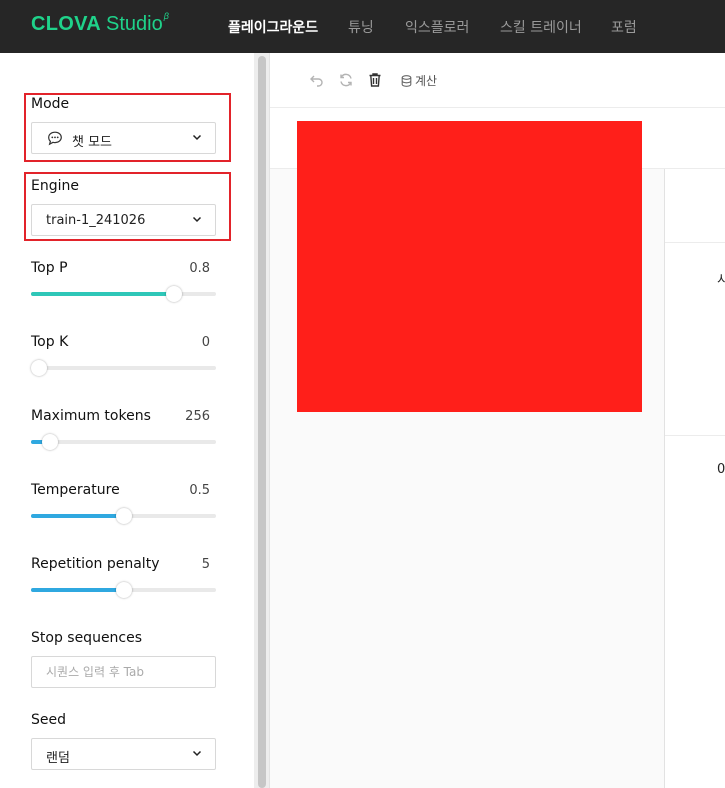 The image size is (725, 788). What do you see at coordinates (406, 81) in the screenshot?
I see `database-icon` at bounding box center [406, 81].